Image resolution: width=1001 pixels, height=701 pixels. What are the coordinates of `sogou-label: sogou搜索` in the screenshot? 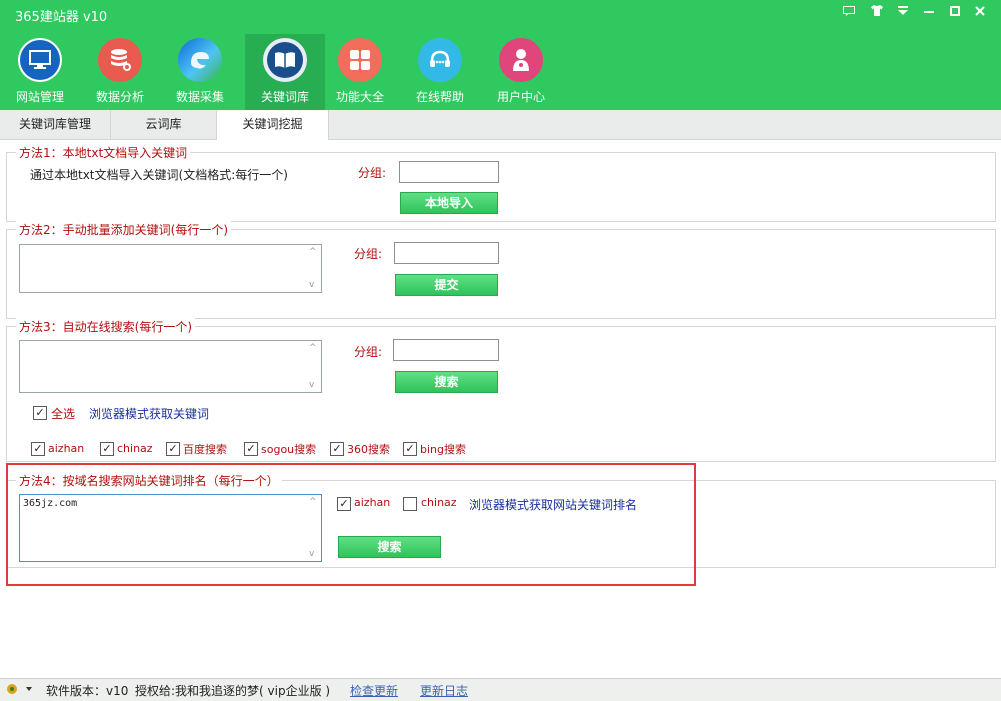 It's located at (289, 449).